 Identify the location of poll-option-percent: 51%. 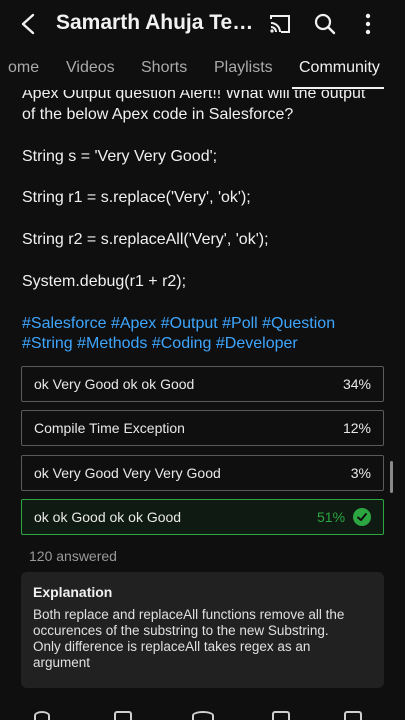
(331, 517).